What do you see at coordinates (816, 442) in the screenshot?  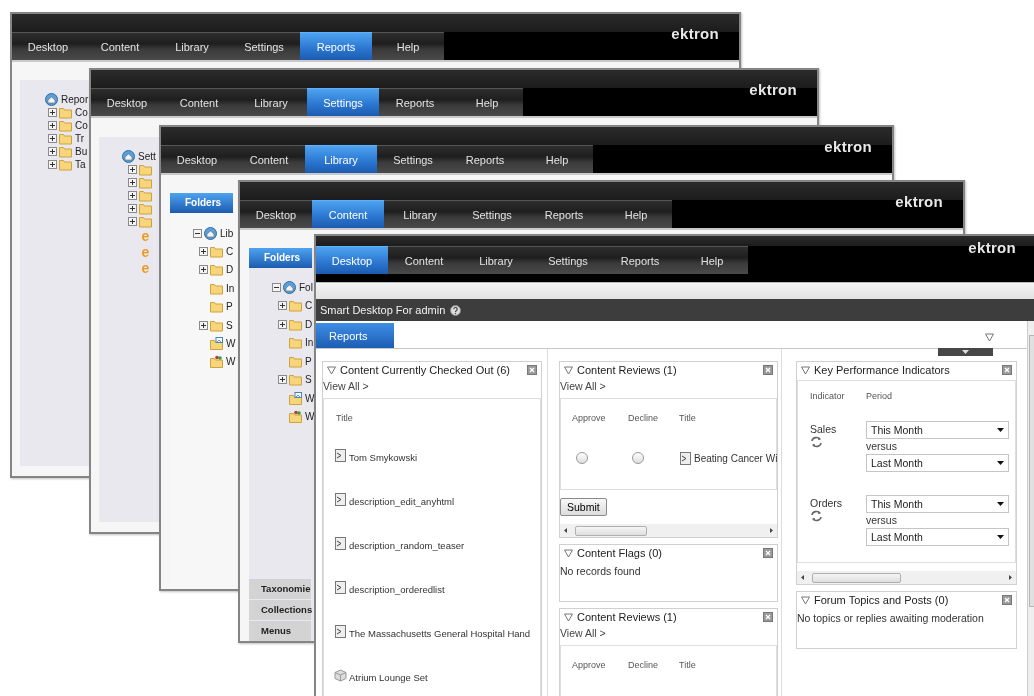 I see `refresh-icon` at bounding box center [816, 442].